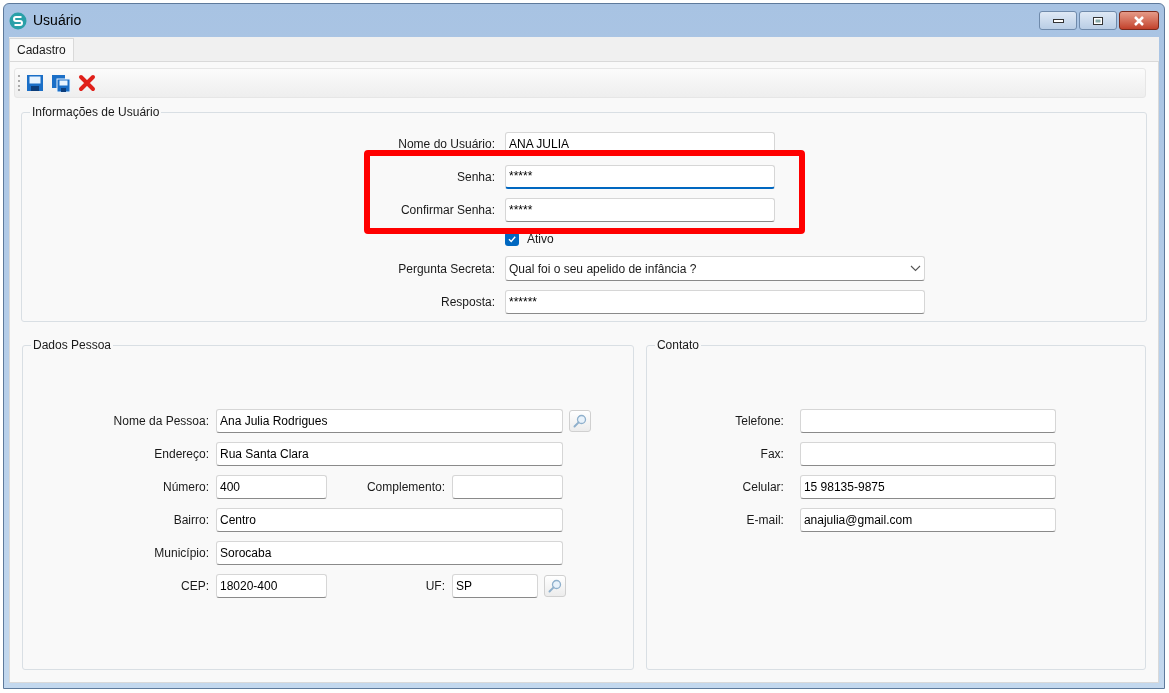 The image size is (1169, 693). Describe the element at coordinates (447, 209) in the screenshot. I see `field-label: Confirmar Senha:` at that location.